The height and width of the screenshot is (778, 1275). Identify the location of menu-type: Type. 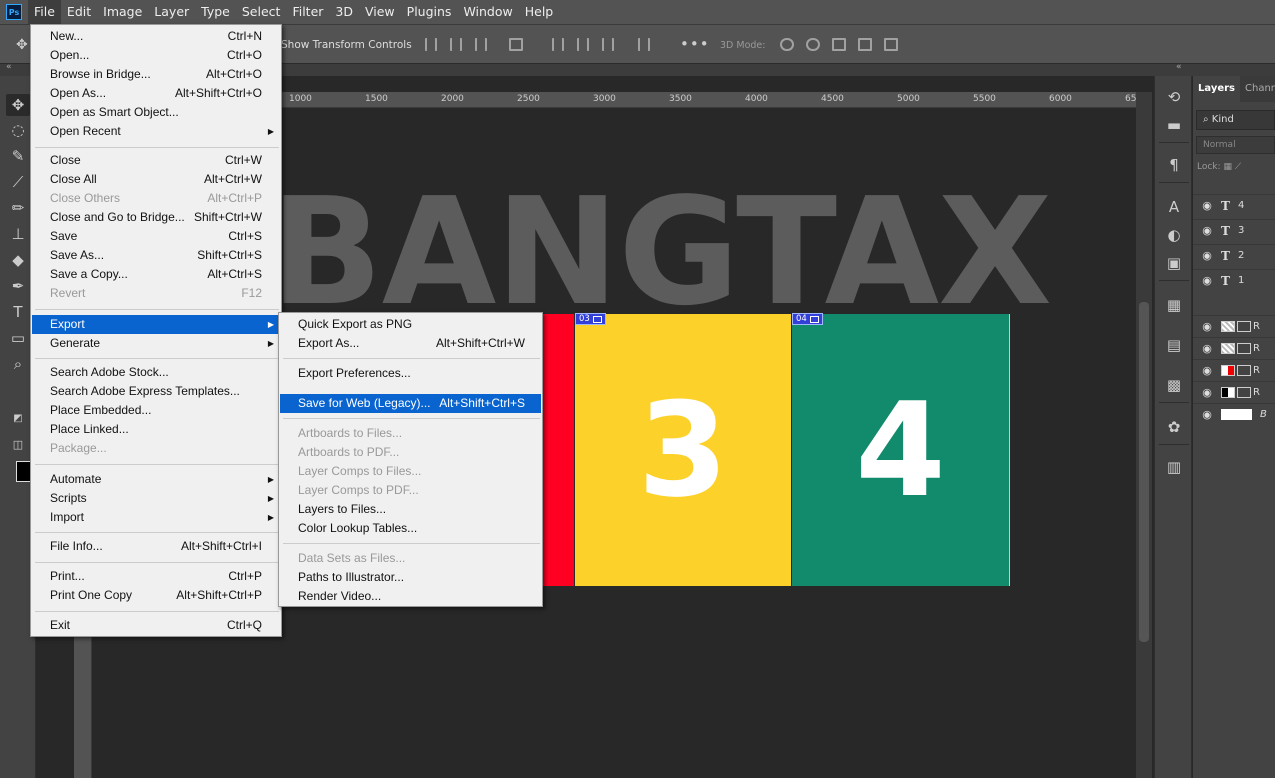
(215, 12).